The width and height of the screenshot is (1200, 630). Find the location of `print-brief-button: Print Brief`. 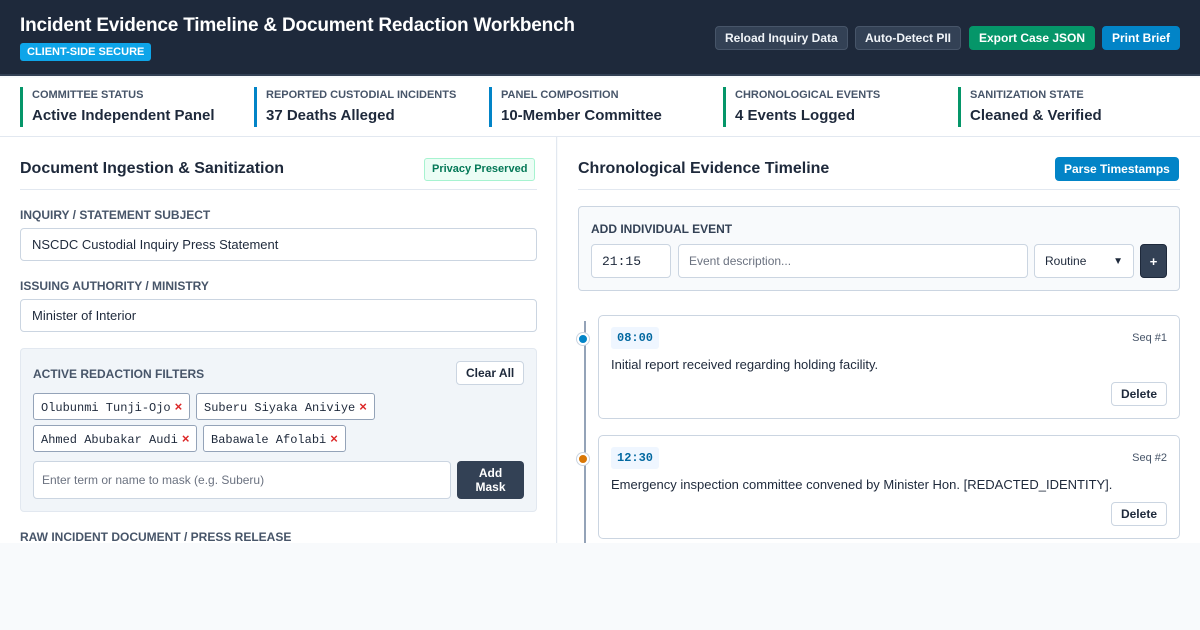

print-brief-button: Print Brief is located at coordinates (1141, 38).